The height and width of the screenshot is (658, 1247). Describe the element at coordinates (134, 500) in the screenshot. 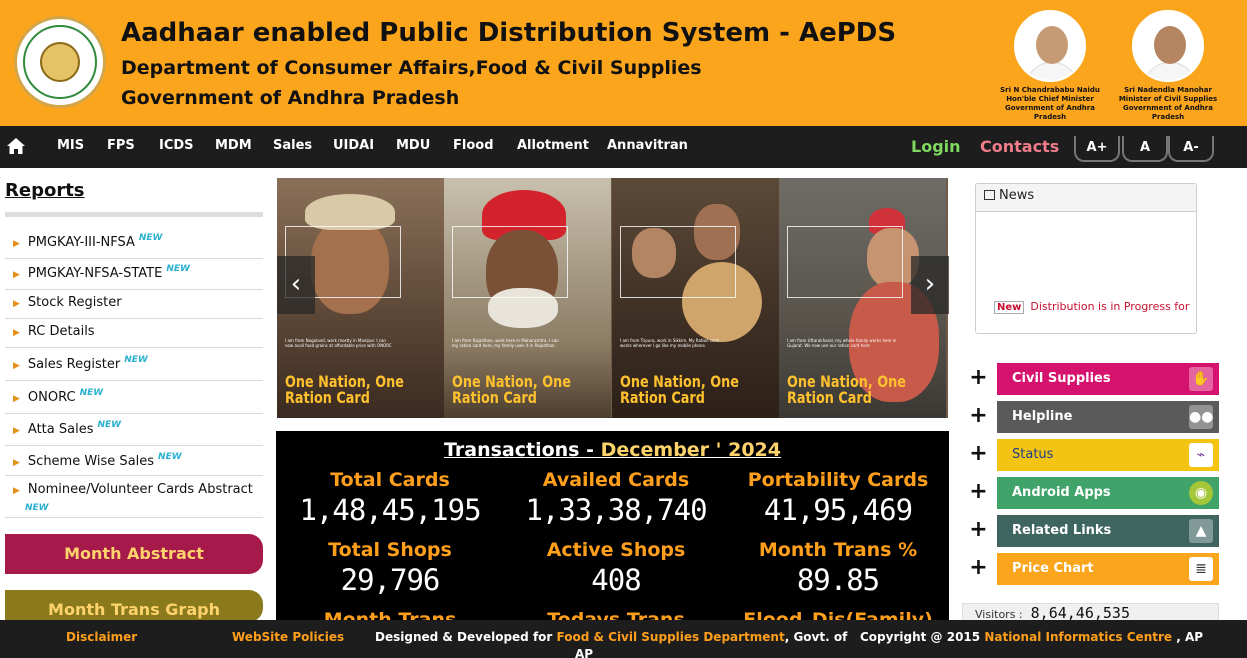

I see `report-nominee-volunteer-cards: ▶ Nominee/Volunteer Cards Abstract NEW` at that location.